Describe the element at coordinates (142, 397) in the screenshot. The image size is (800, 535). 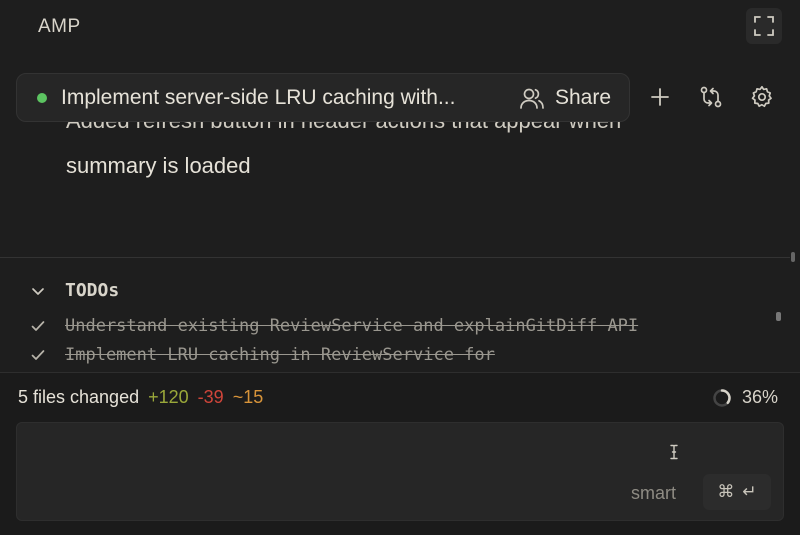
I see `diff-summary: 5 files changed +120 -39 ~15` at that location.